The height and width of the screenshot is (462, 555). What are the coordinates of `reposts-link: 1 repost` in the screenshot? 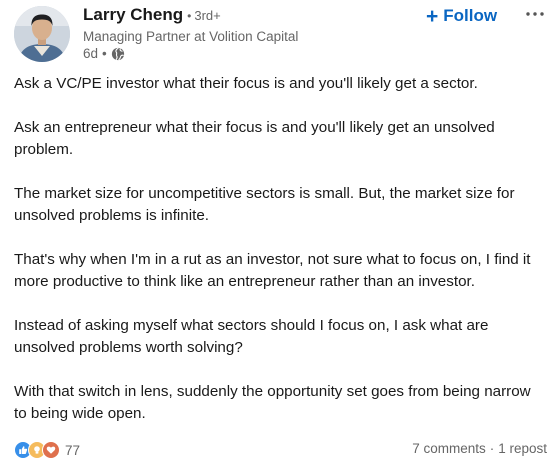 It's located at (522, 448).